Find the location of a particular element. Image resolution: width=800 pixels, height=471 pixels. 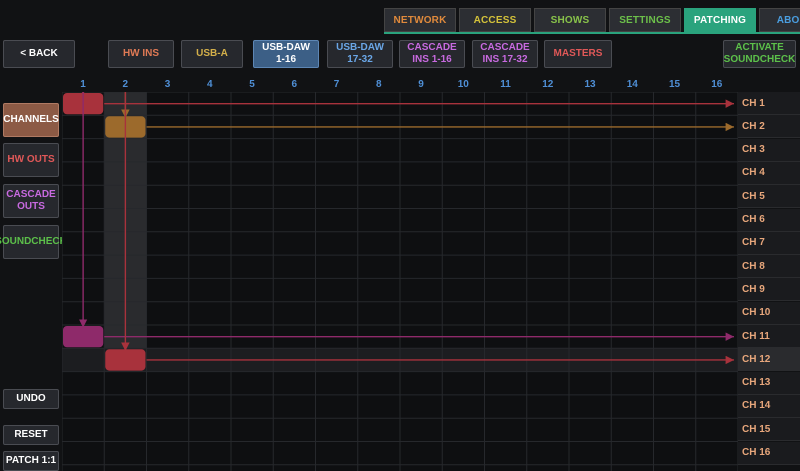

tab-network: NETWORK is located at coordinates (420, 20).